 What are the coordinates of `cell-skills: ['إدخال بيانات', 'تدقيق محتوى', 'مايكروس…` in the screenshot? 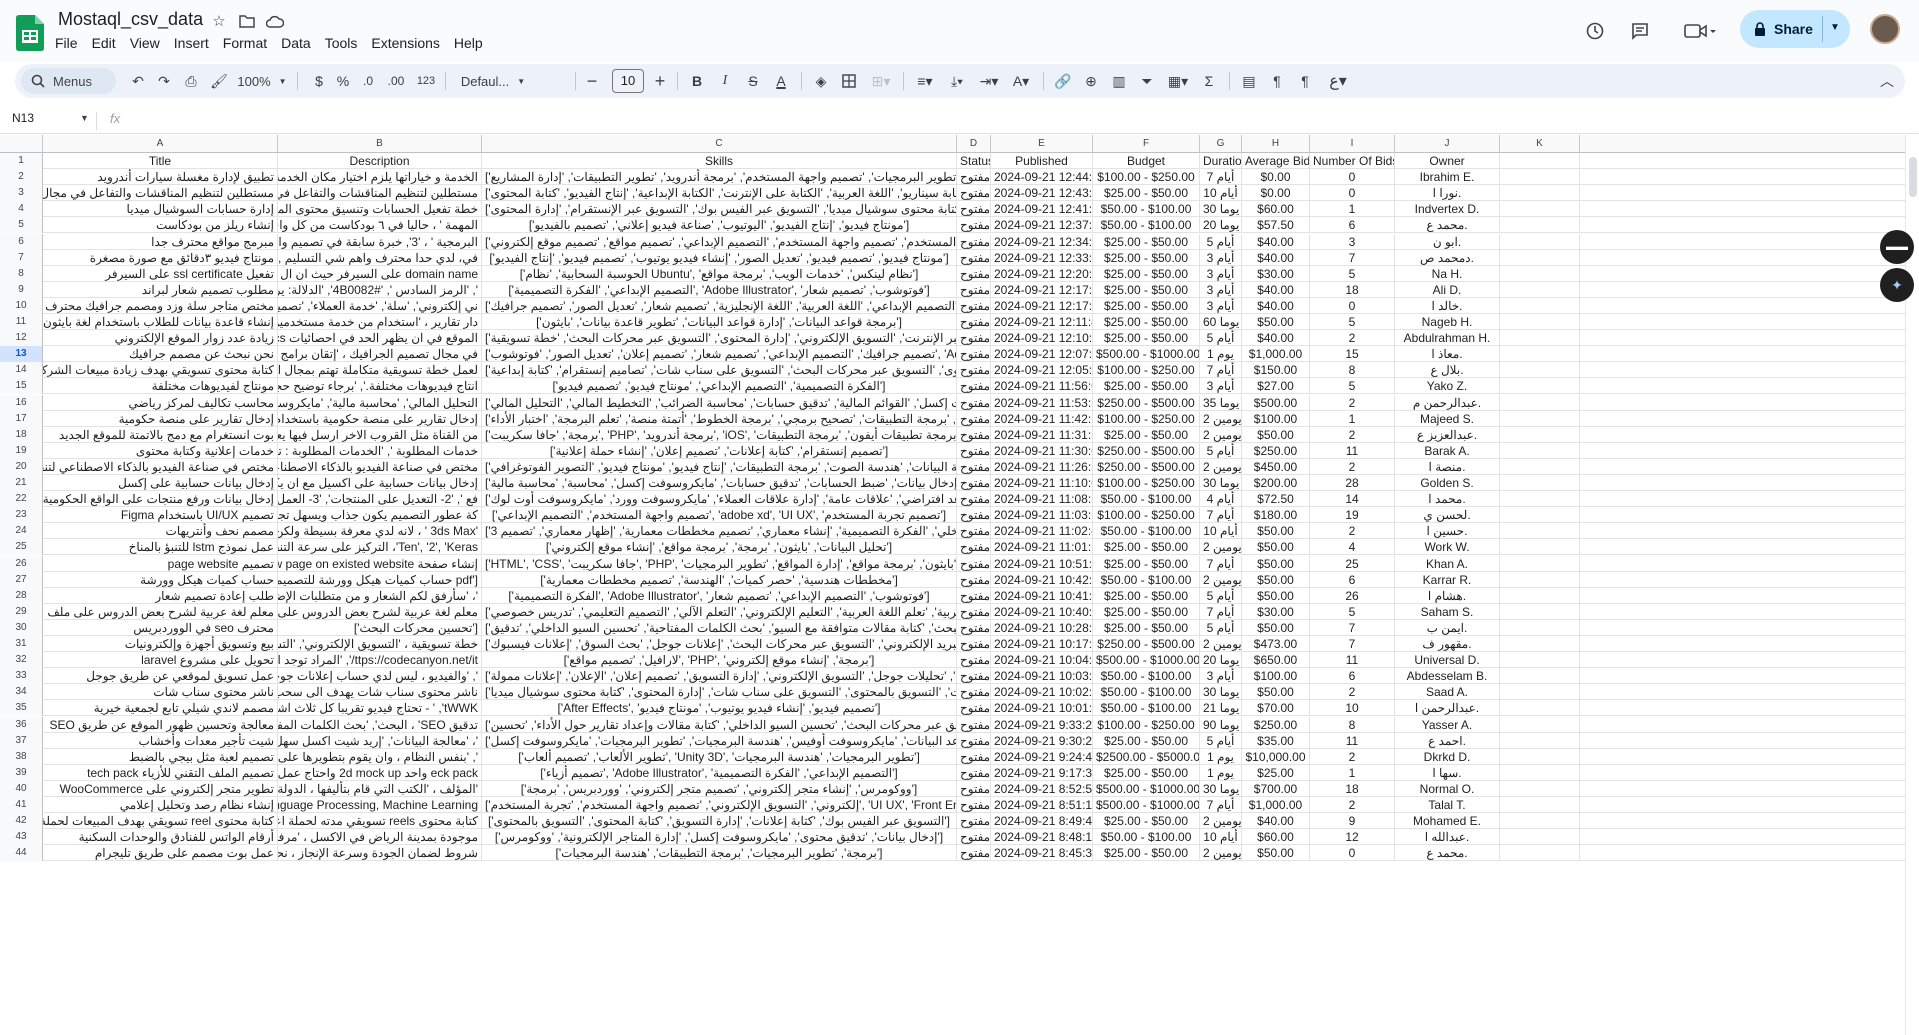 It's located at (719, 837).